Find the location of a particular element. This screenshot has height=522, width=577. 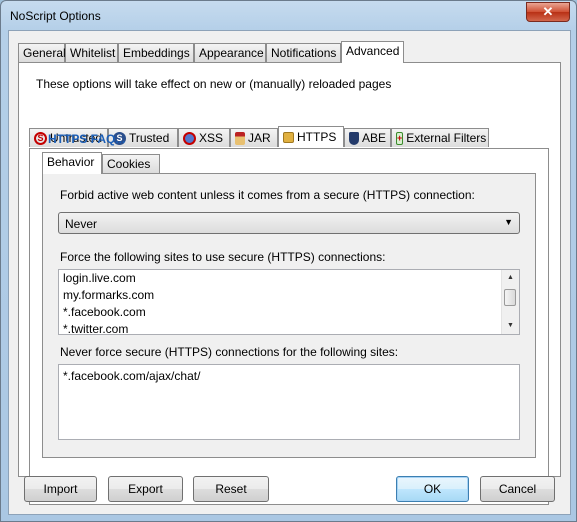

tab-jar: JAR is located at coordinates (254, 137).